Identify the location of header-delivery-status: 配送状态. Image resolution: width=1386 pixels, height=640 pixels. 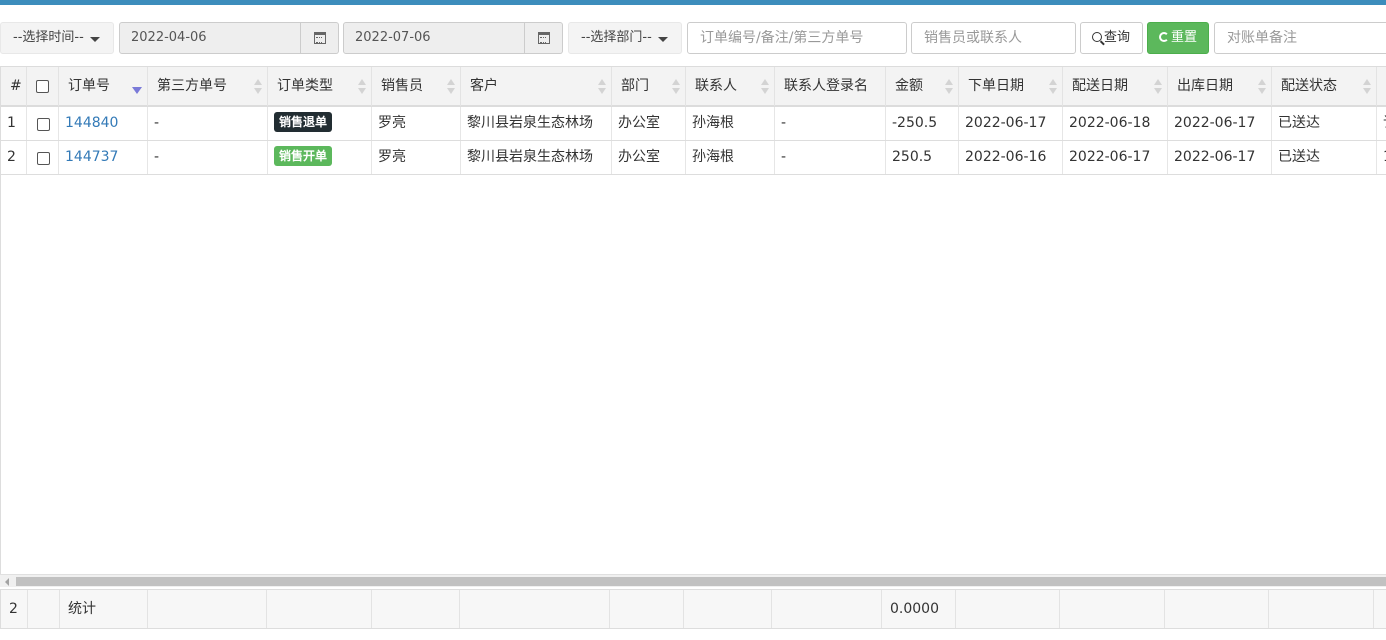
(1324, 86).